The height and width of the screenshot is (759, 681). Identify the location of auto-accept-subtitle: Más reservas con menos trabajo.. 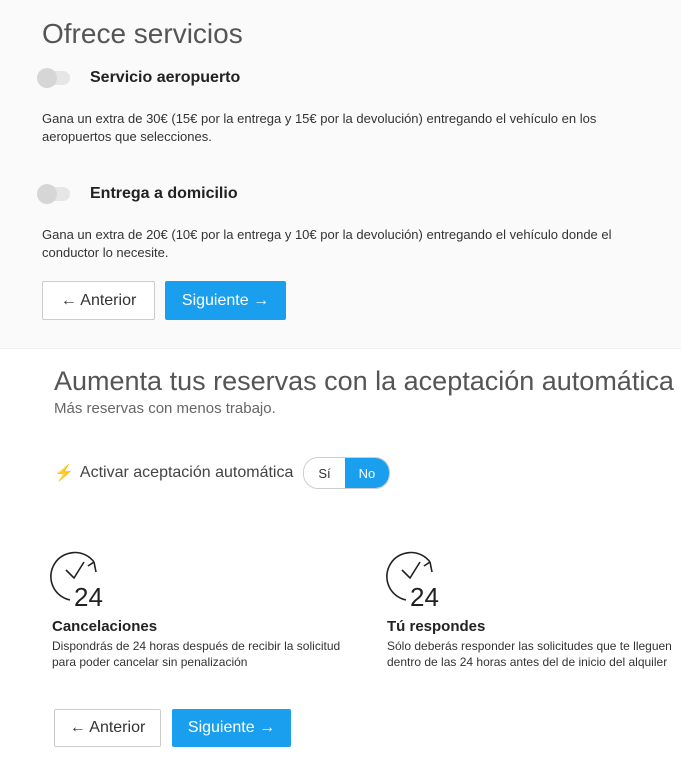
(165, 408).